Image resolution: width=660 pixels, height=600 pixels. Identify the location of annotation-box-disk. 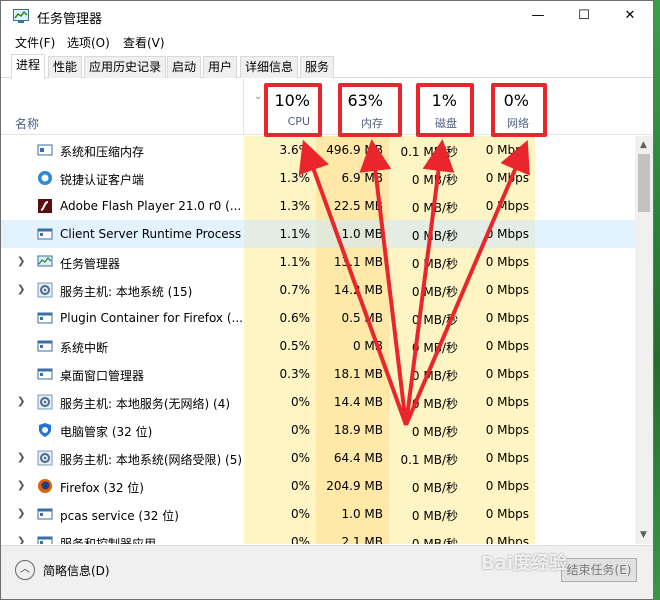
(445, 110).